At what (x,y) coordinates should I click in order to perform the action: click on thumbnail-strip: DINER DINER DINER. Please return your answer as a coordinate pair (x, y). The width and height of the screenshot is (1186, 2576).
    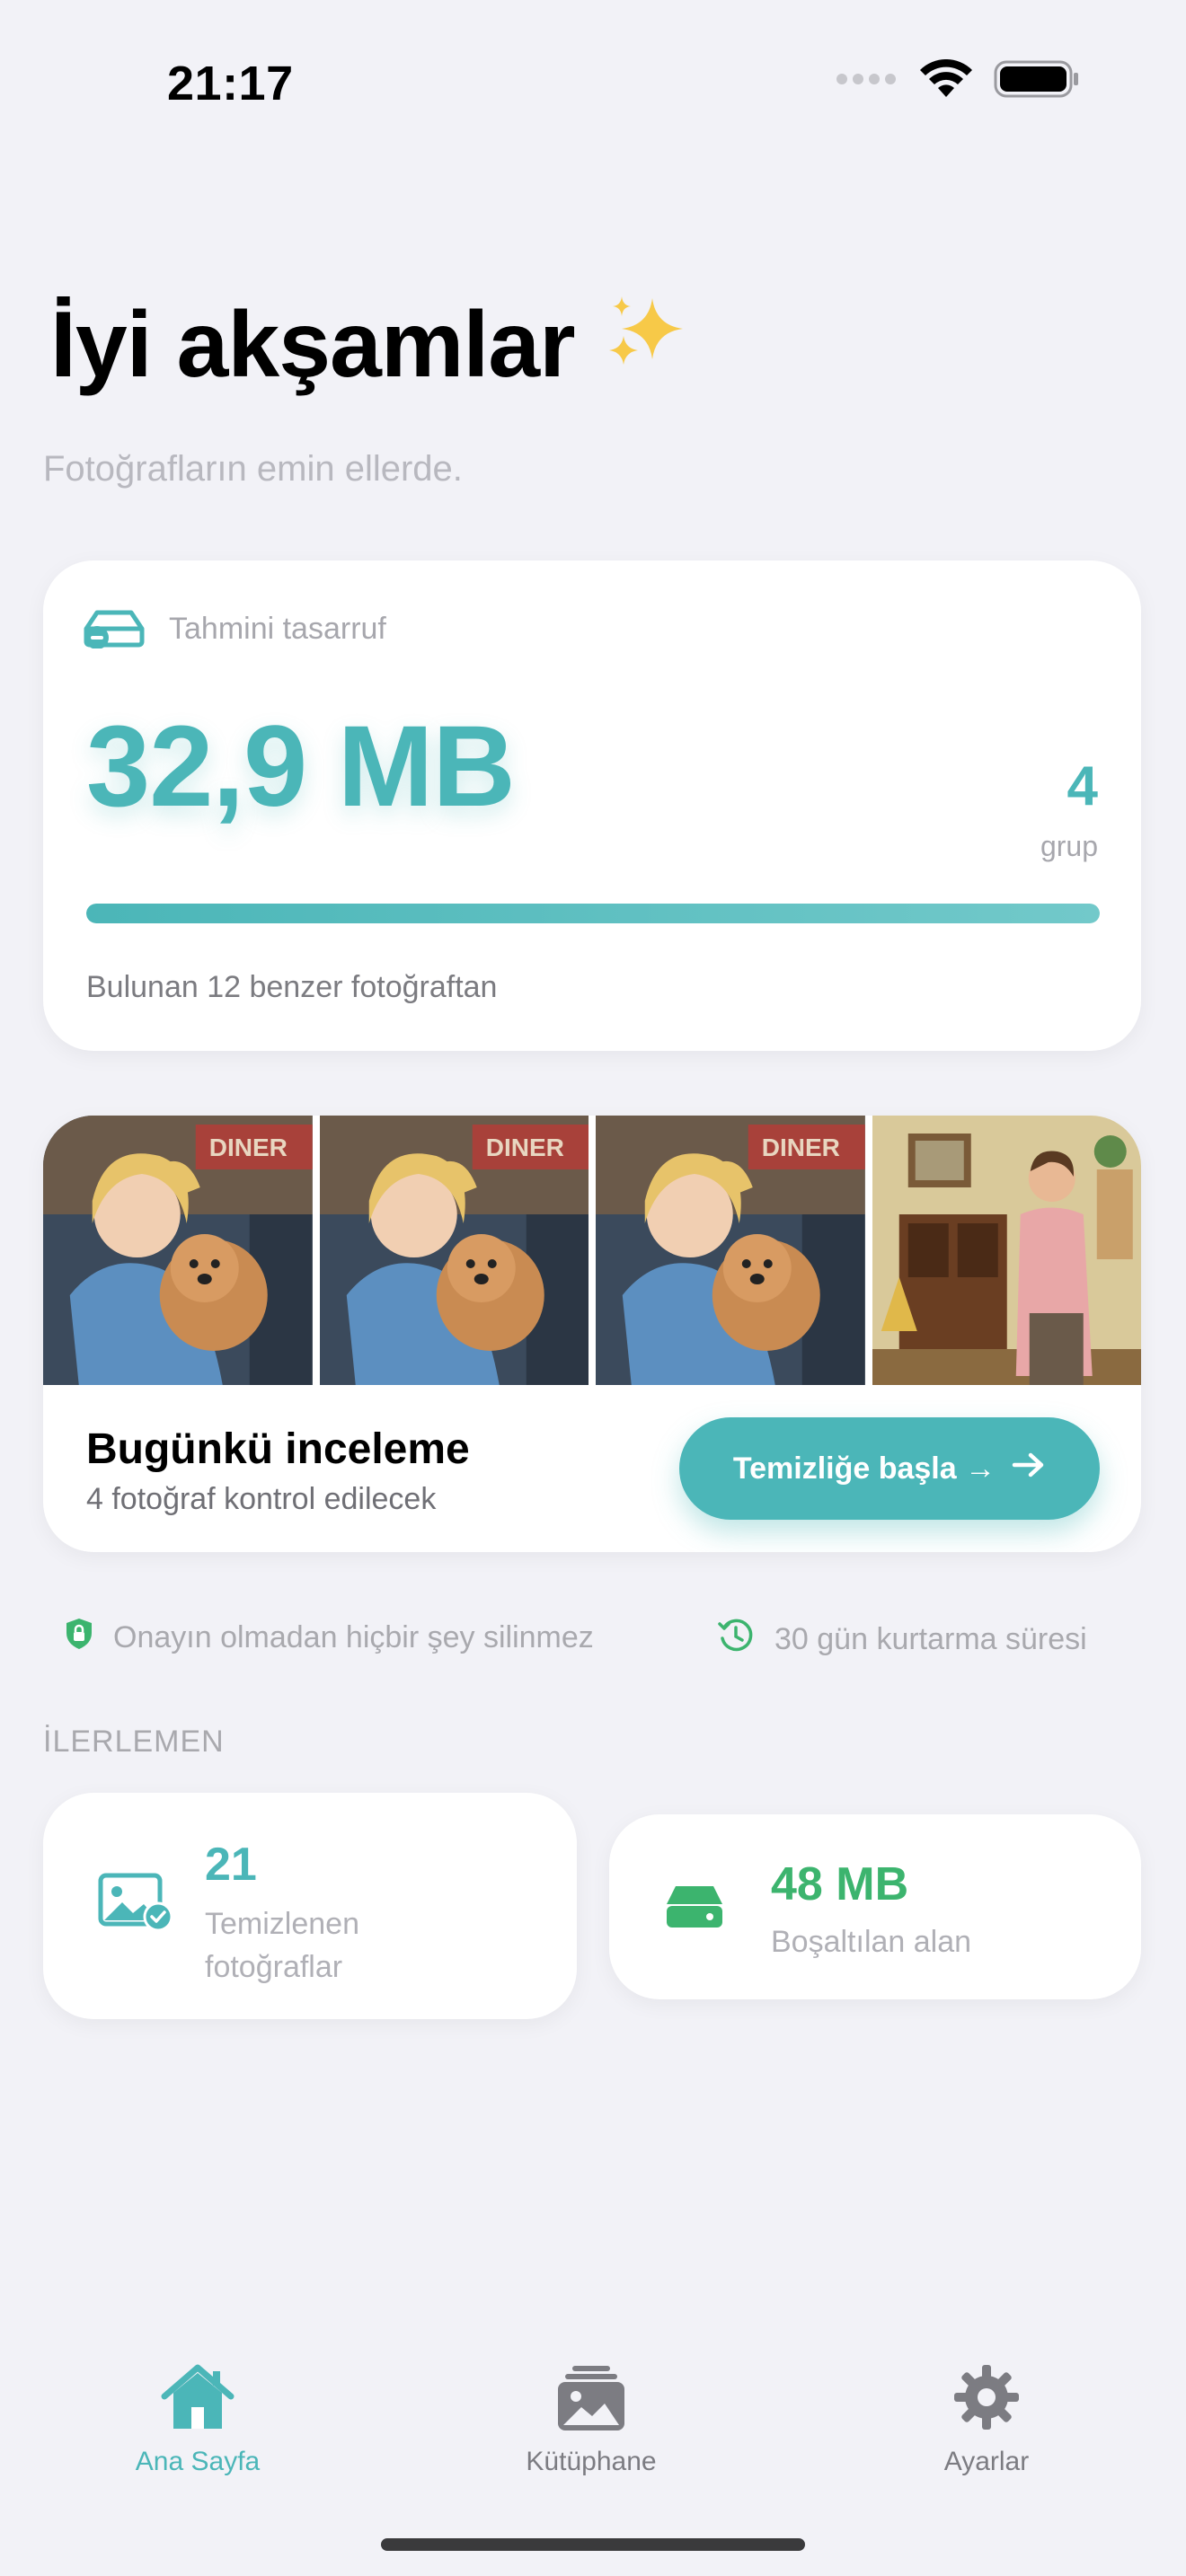
    Looking at the image, I should click on (592, 1250).